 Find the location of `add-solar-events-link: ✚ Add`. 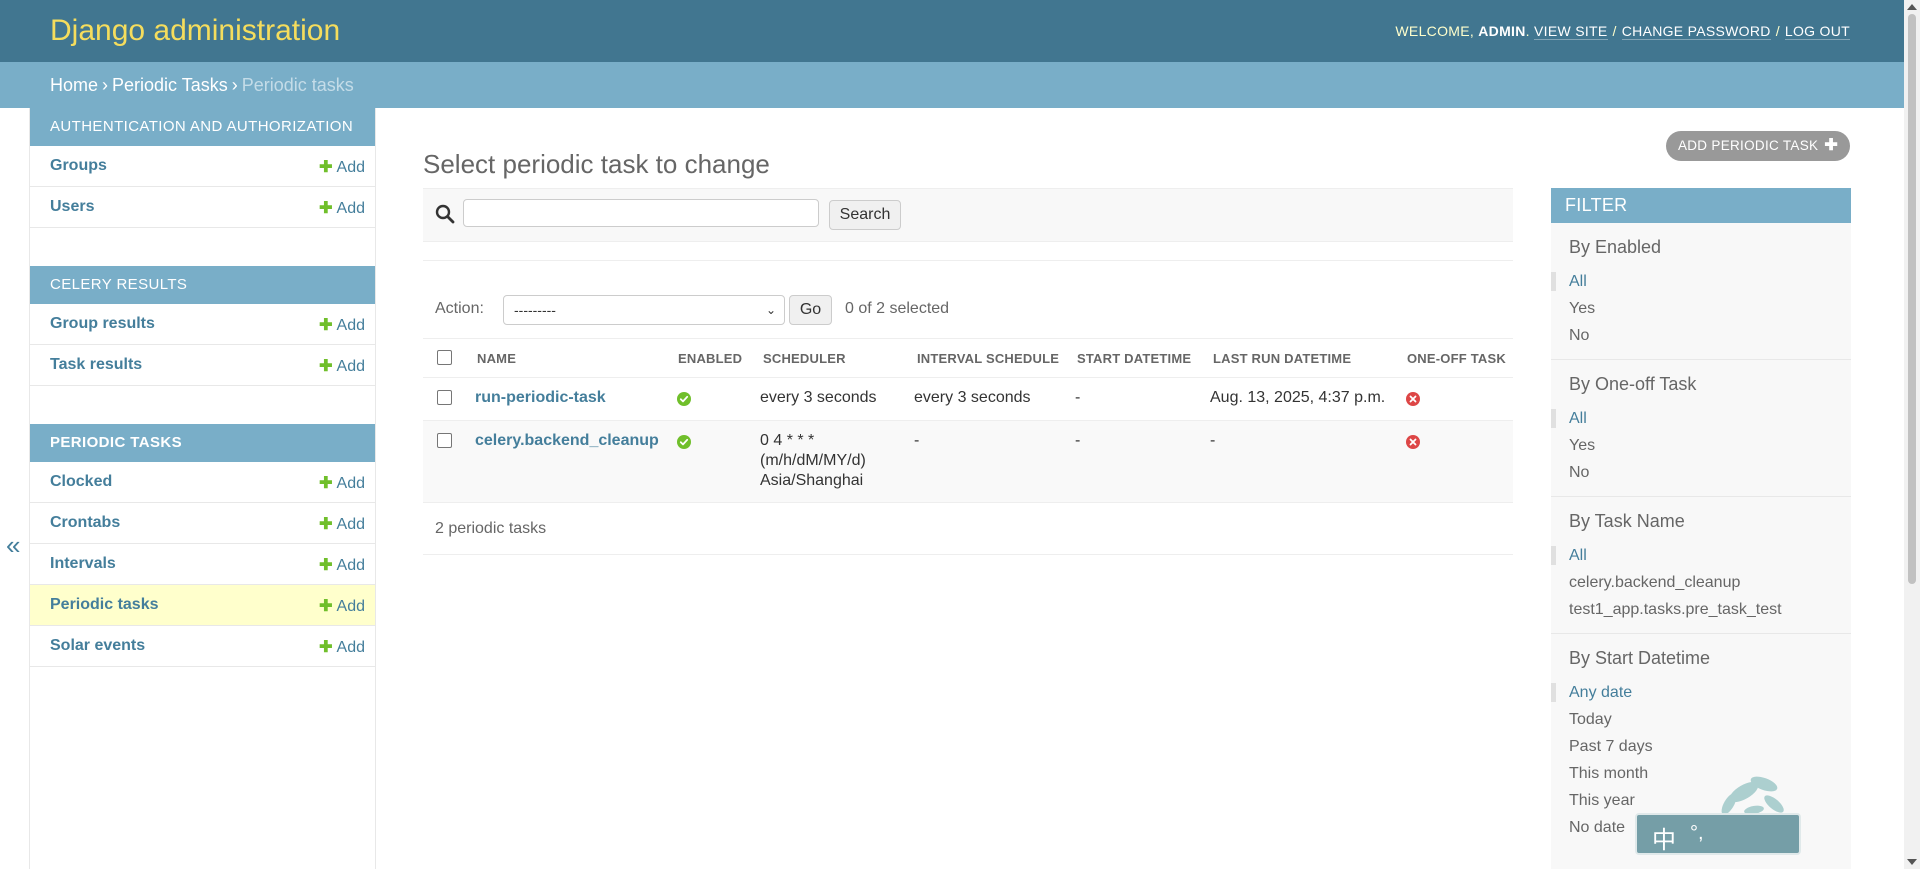

add-solar-events-link: ✚ Add is located at coordinates (342, 647).